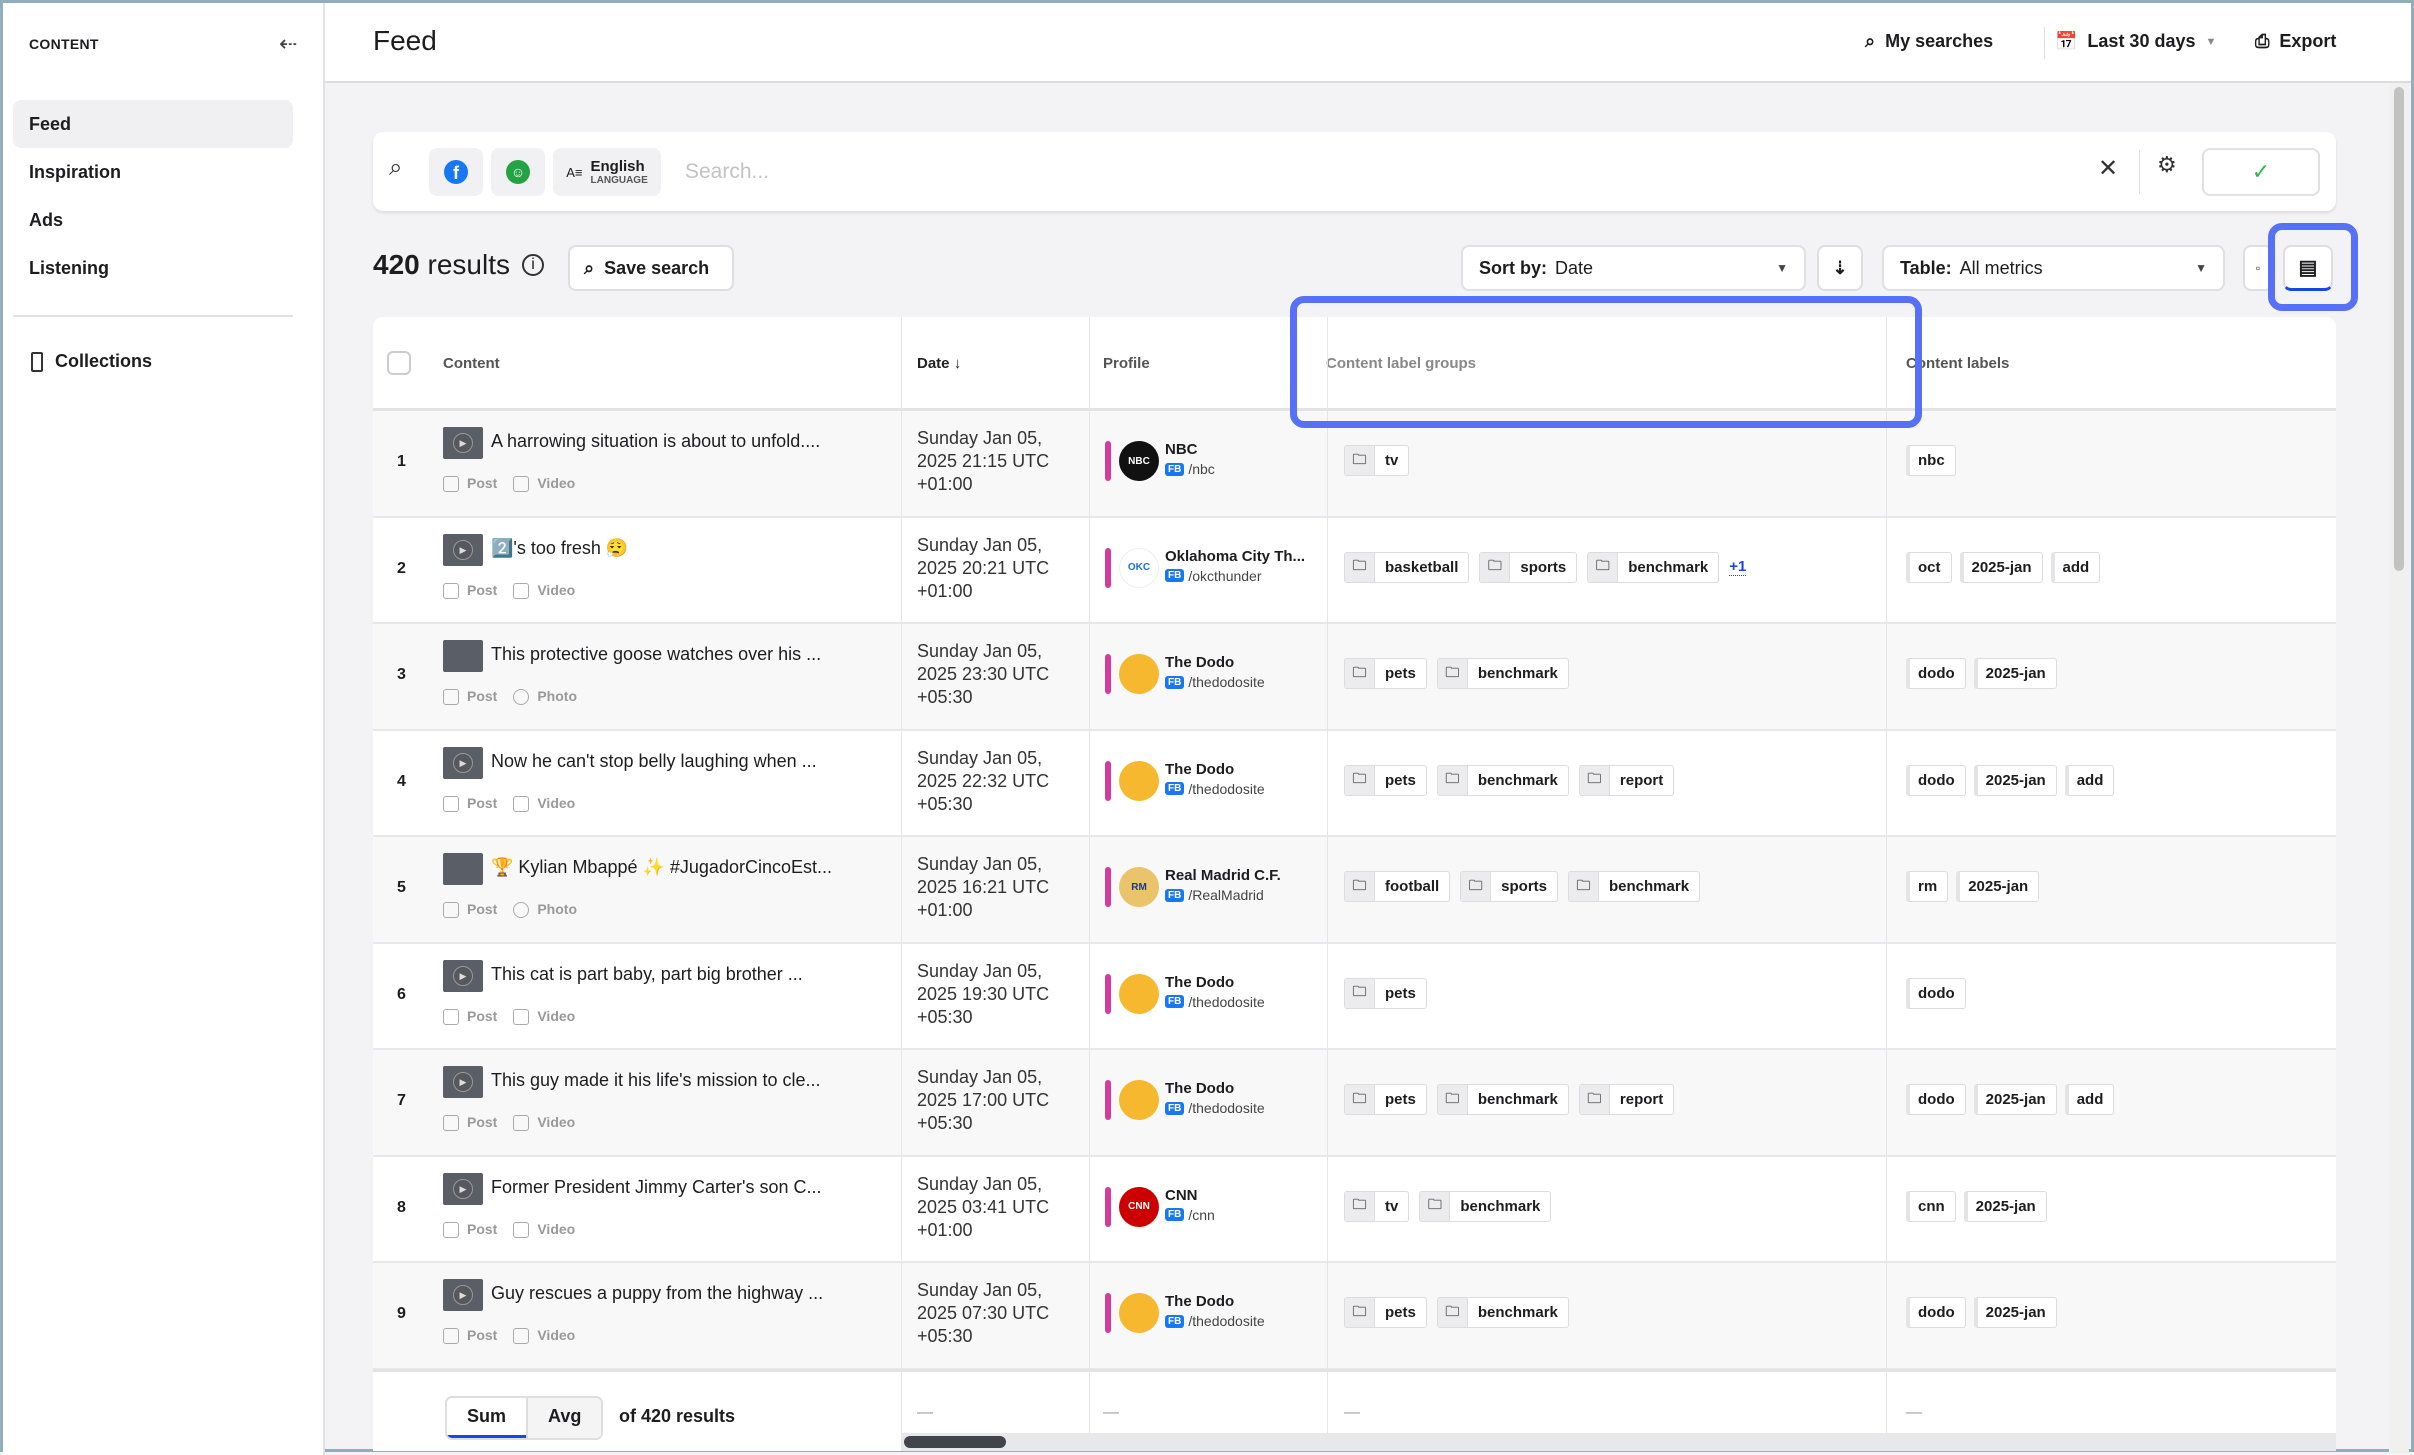 The image size is (2414, 1455). What do you see at coordinates (153, 172) in the screenshot?
I see `sidebar-item-inspiration: Inspiration` at bounding box center [153, 172].